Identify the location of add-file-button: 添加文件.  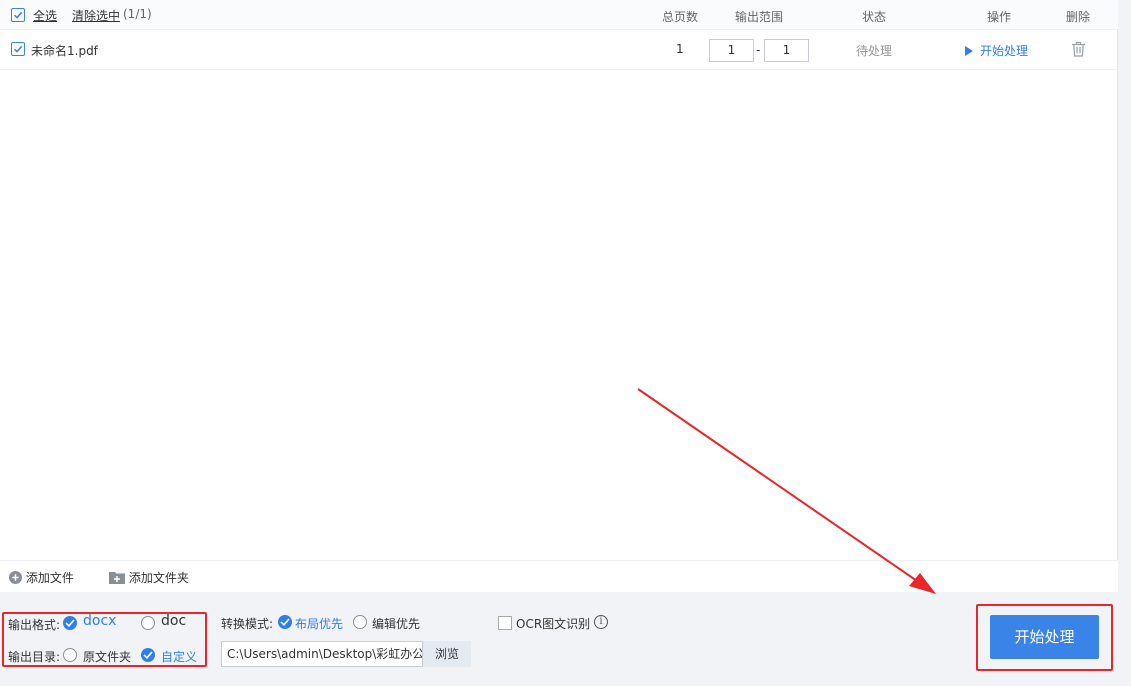
(41, 577).